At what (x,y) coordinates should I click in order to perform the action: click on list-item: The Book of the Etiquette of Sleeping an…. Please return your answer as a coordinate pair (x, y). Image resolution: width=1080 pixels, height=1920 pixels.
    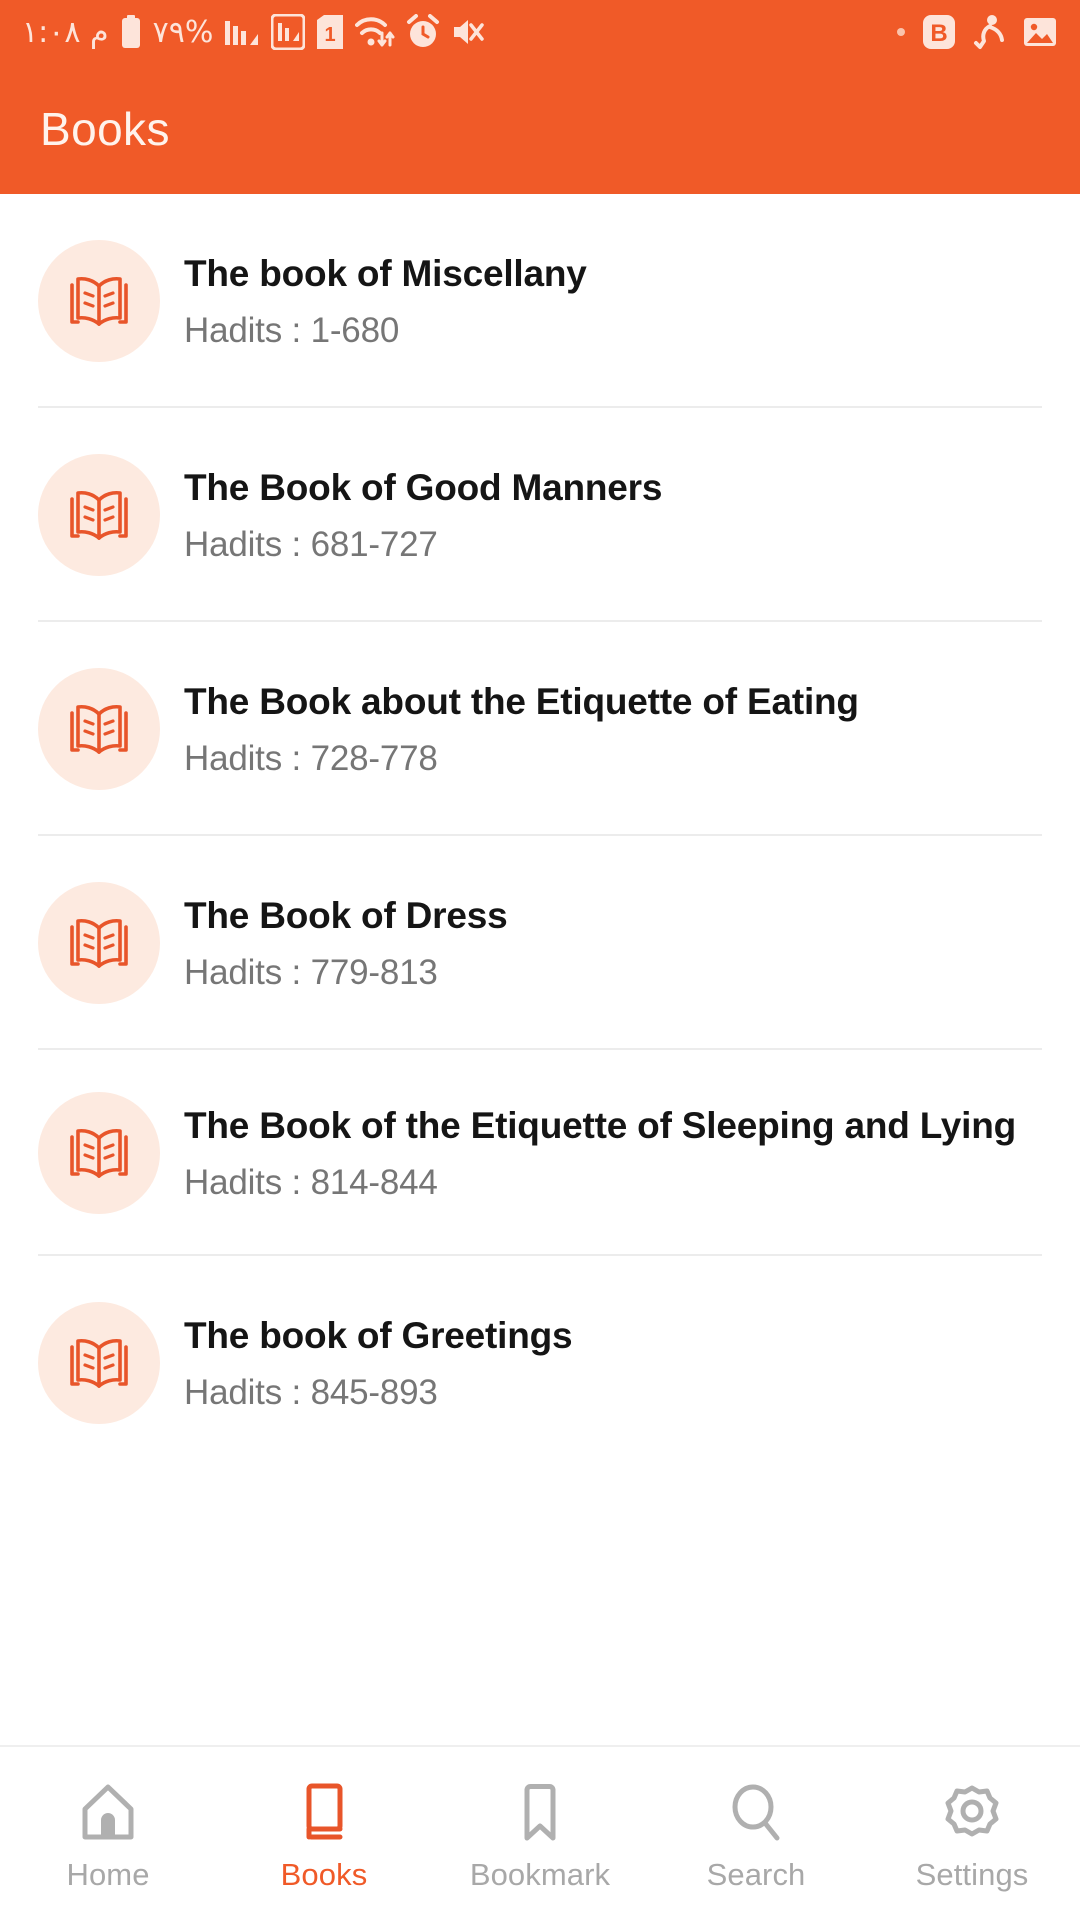
    Looking at the image, I should click on (540, 1152).